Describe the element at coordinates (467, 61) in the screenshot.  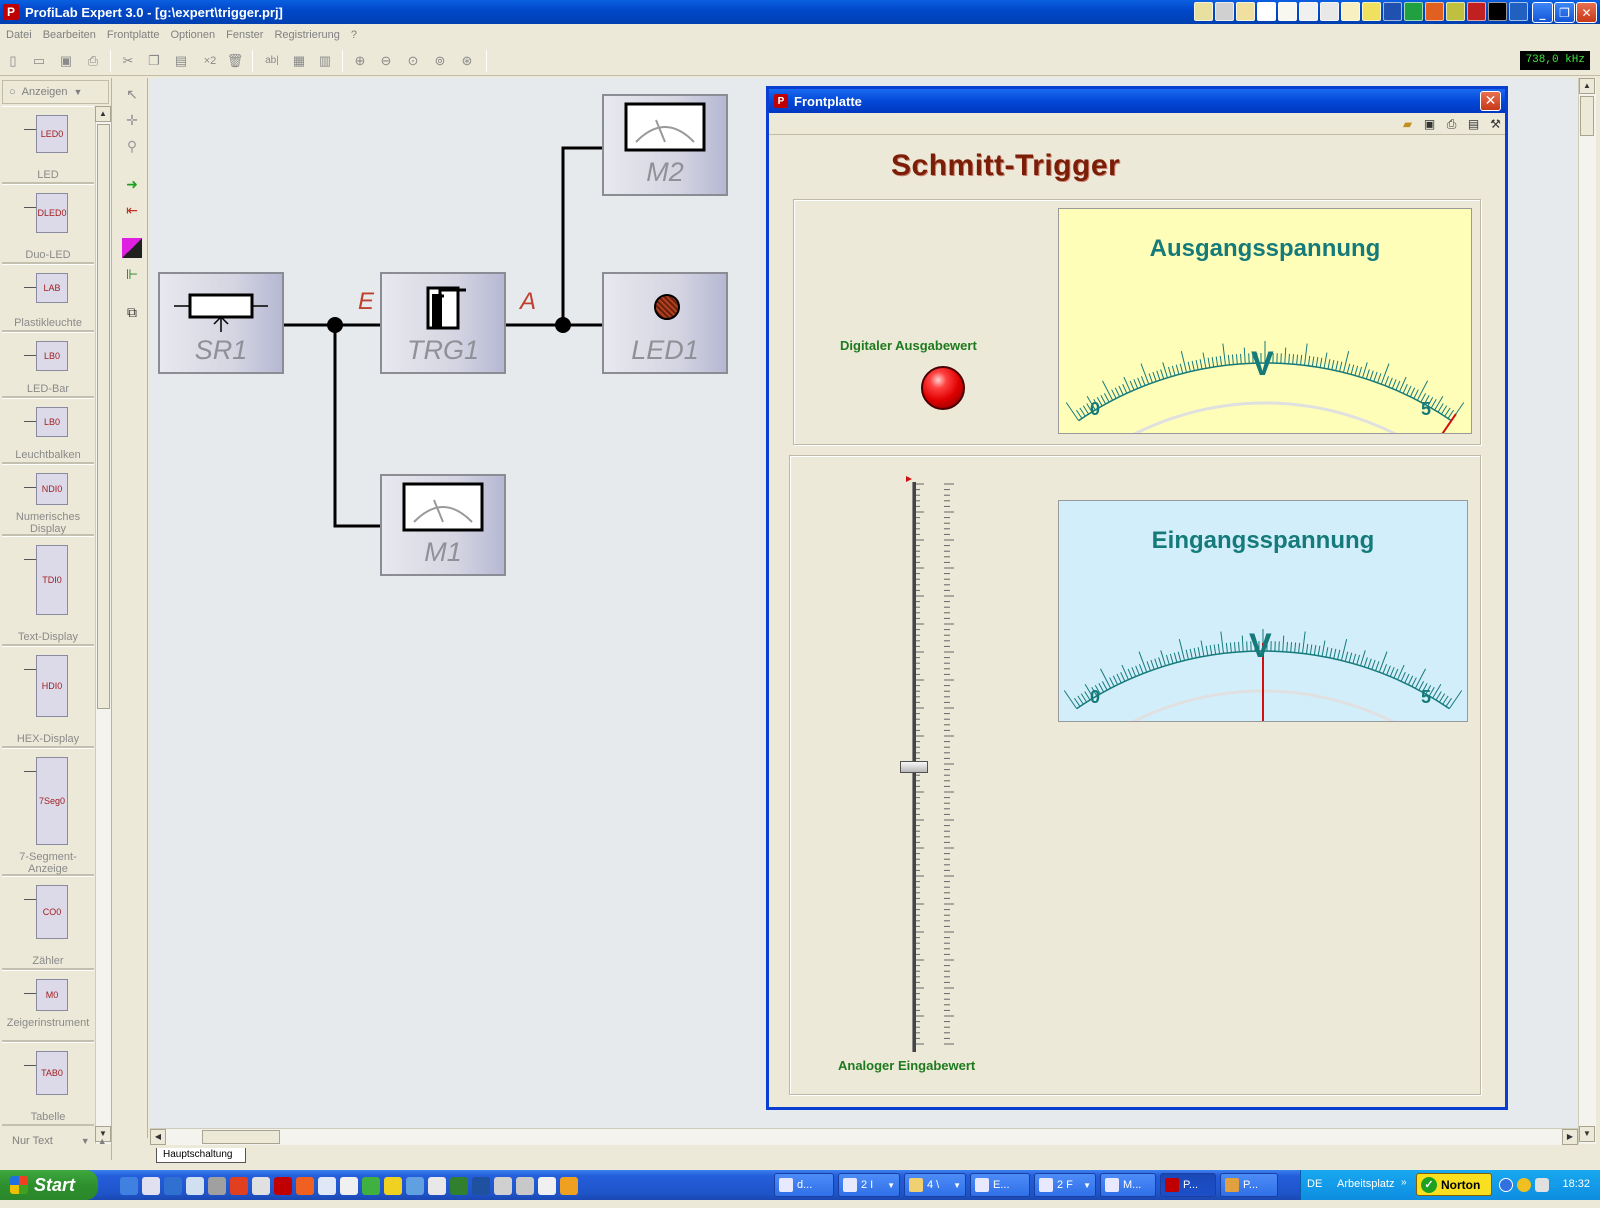
I see `zoom-all-icon: ⊛` at that location.